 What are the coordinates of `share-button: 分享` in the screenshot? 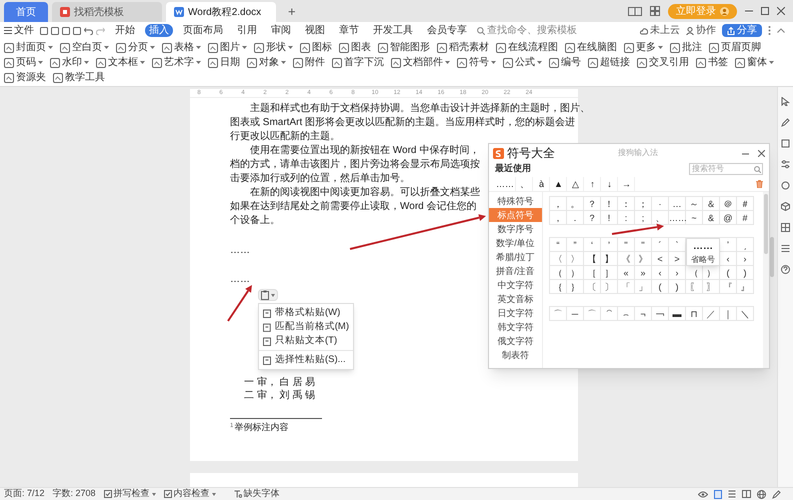 It's located at (742, 30).